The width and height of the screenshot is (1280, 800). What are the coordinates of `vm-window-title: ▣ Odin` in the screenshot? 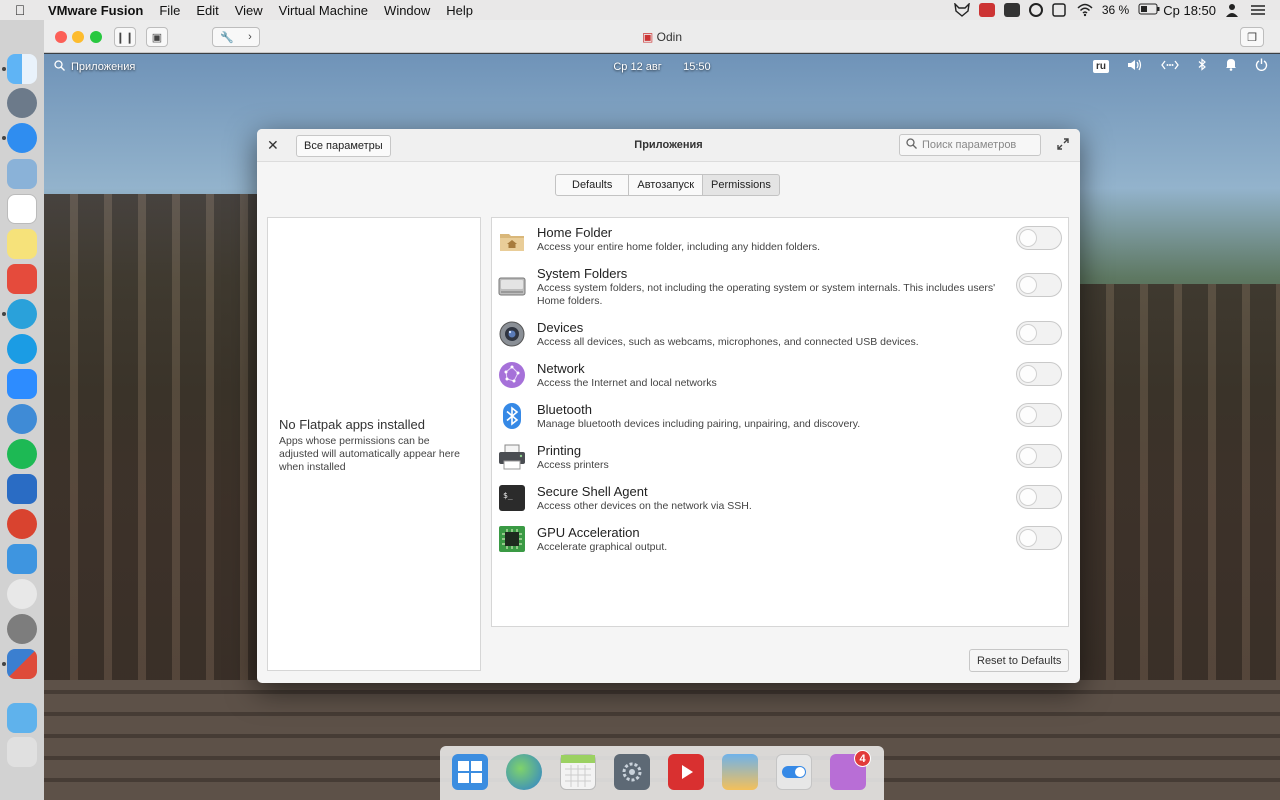 It's located at (662, 37).